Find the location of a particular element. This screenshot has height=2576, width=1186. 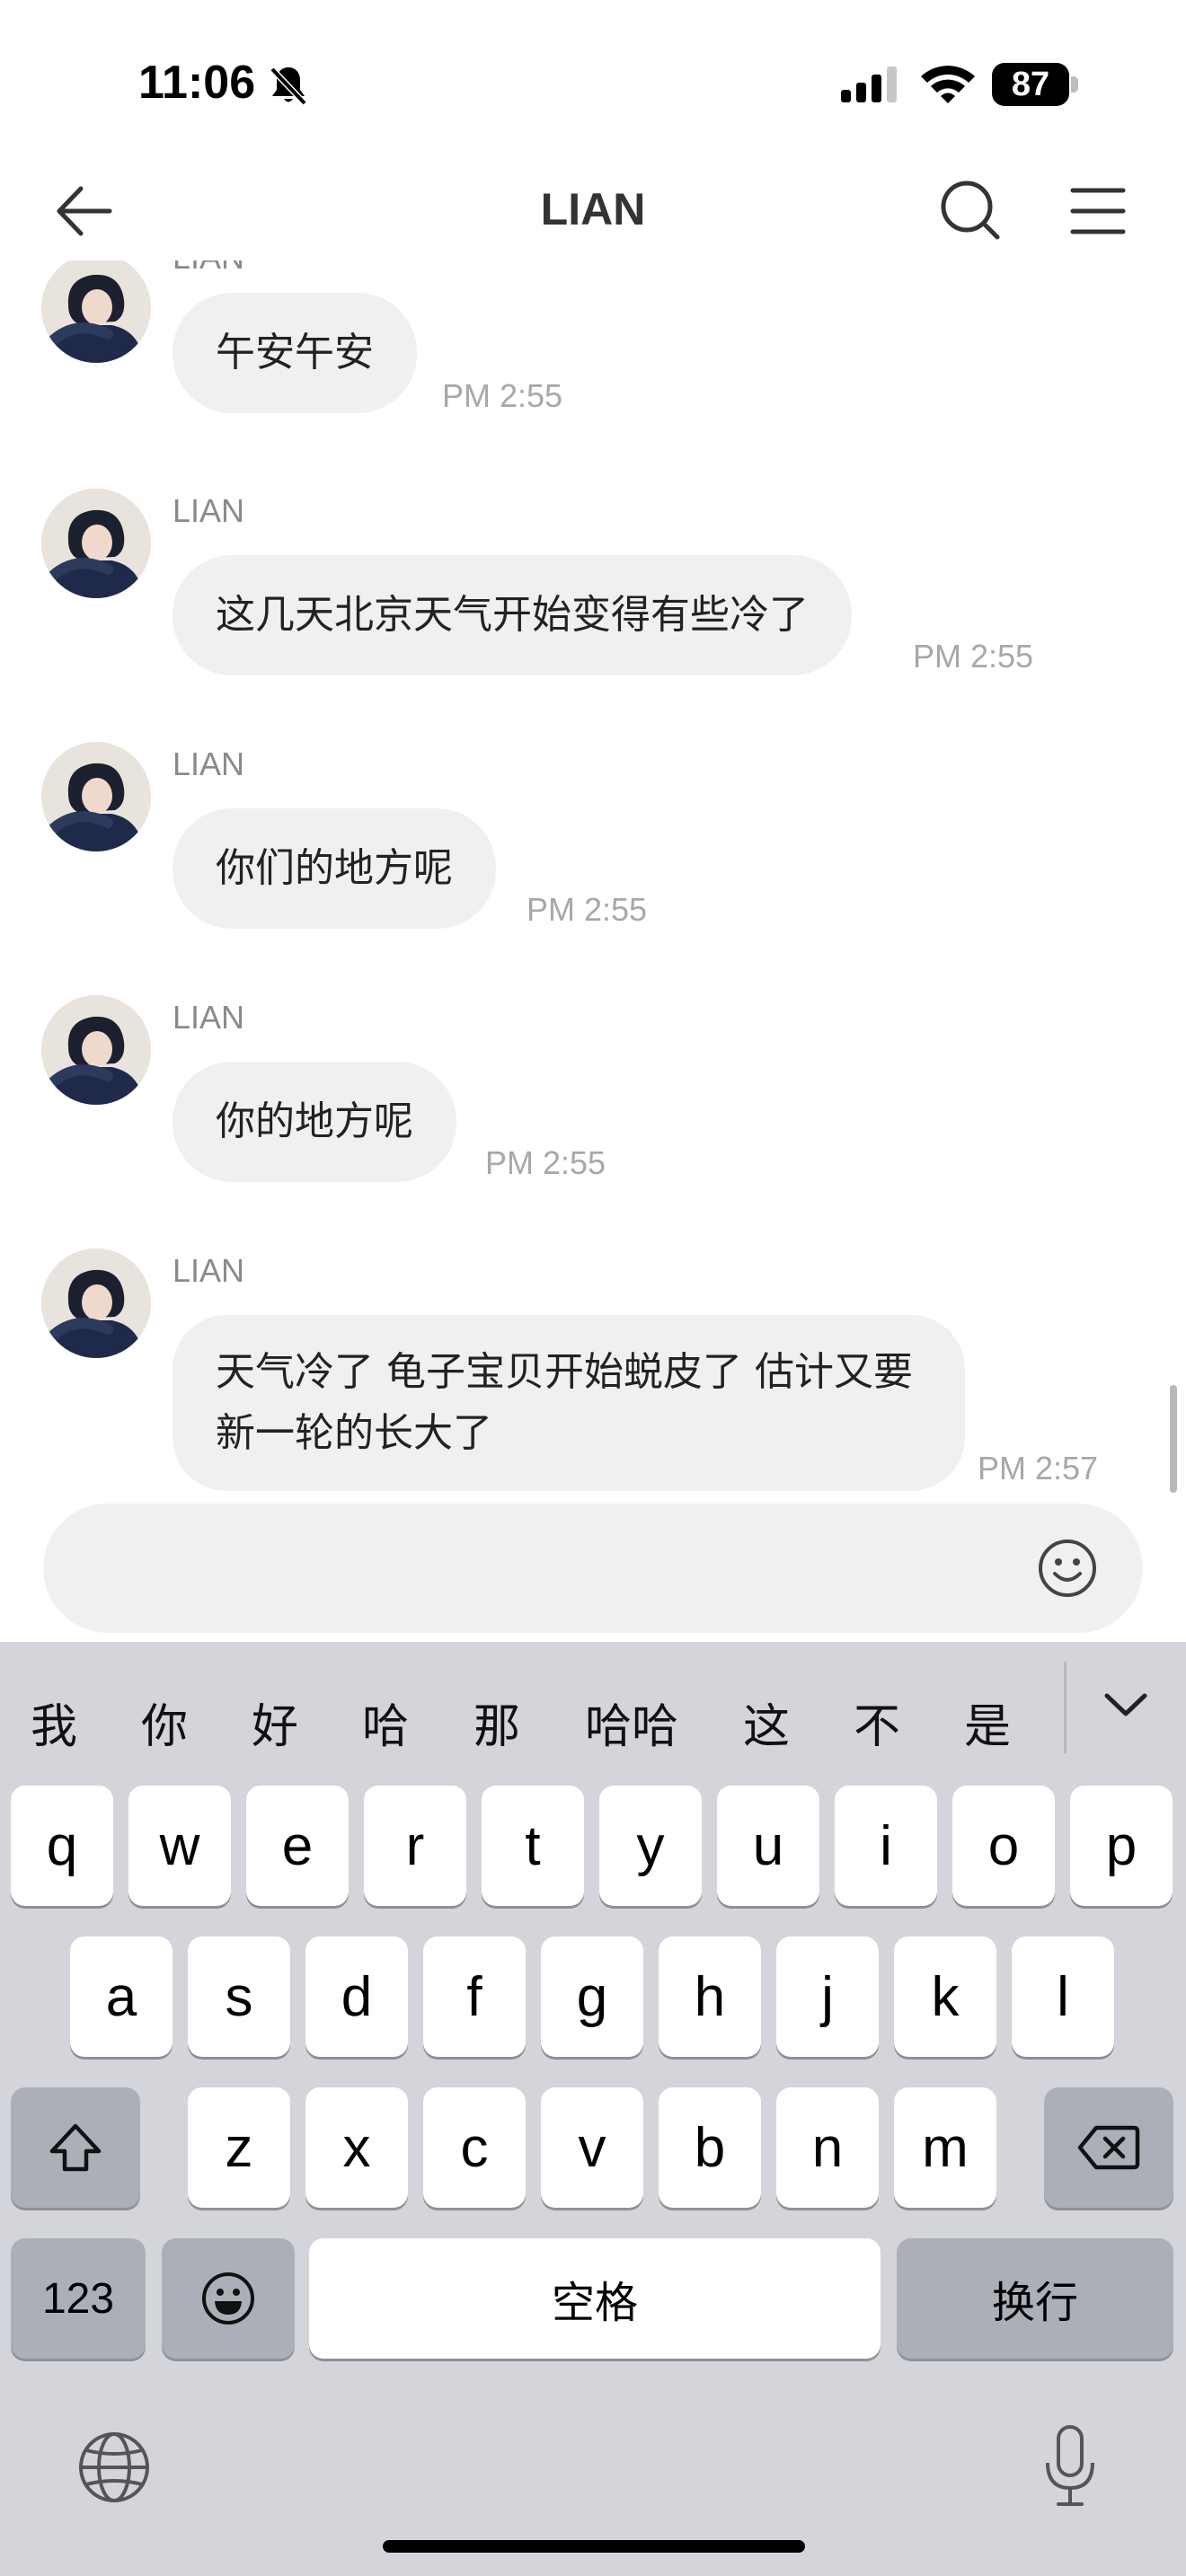

delete-key is located at coordinates (1108, 2147).